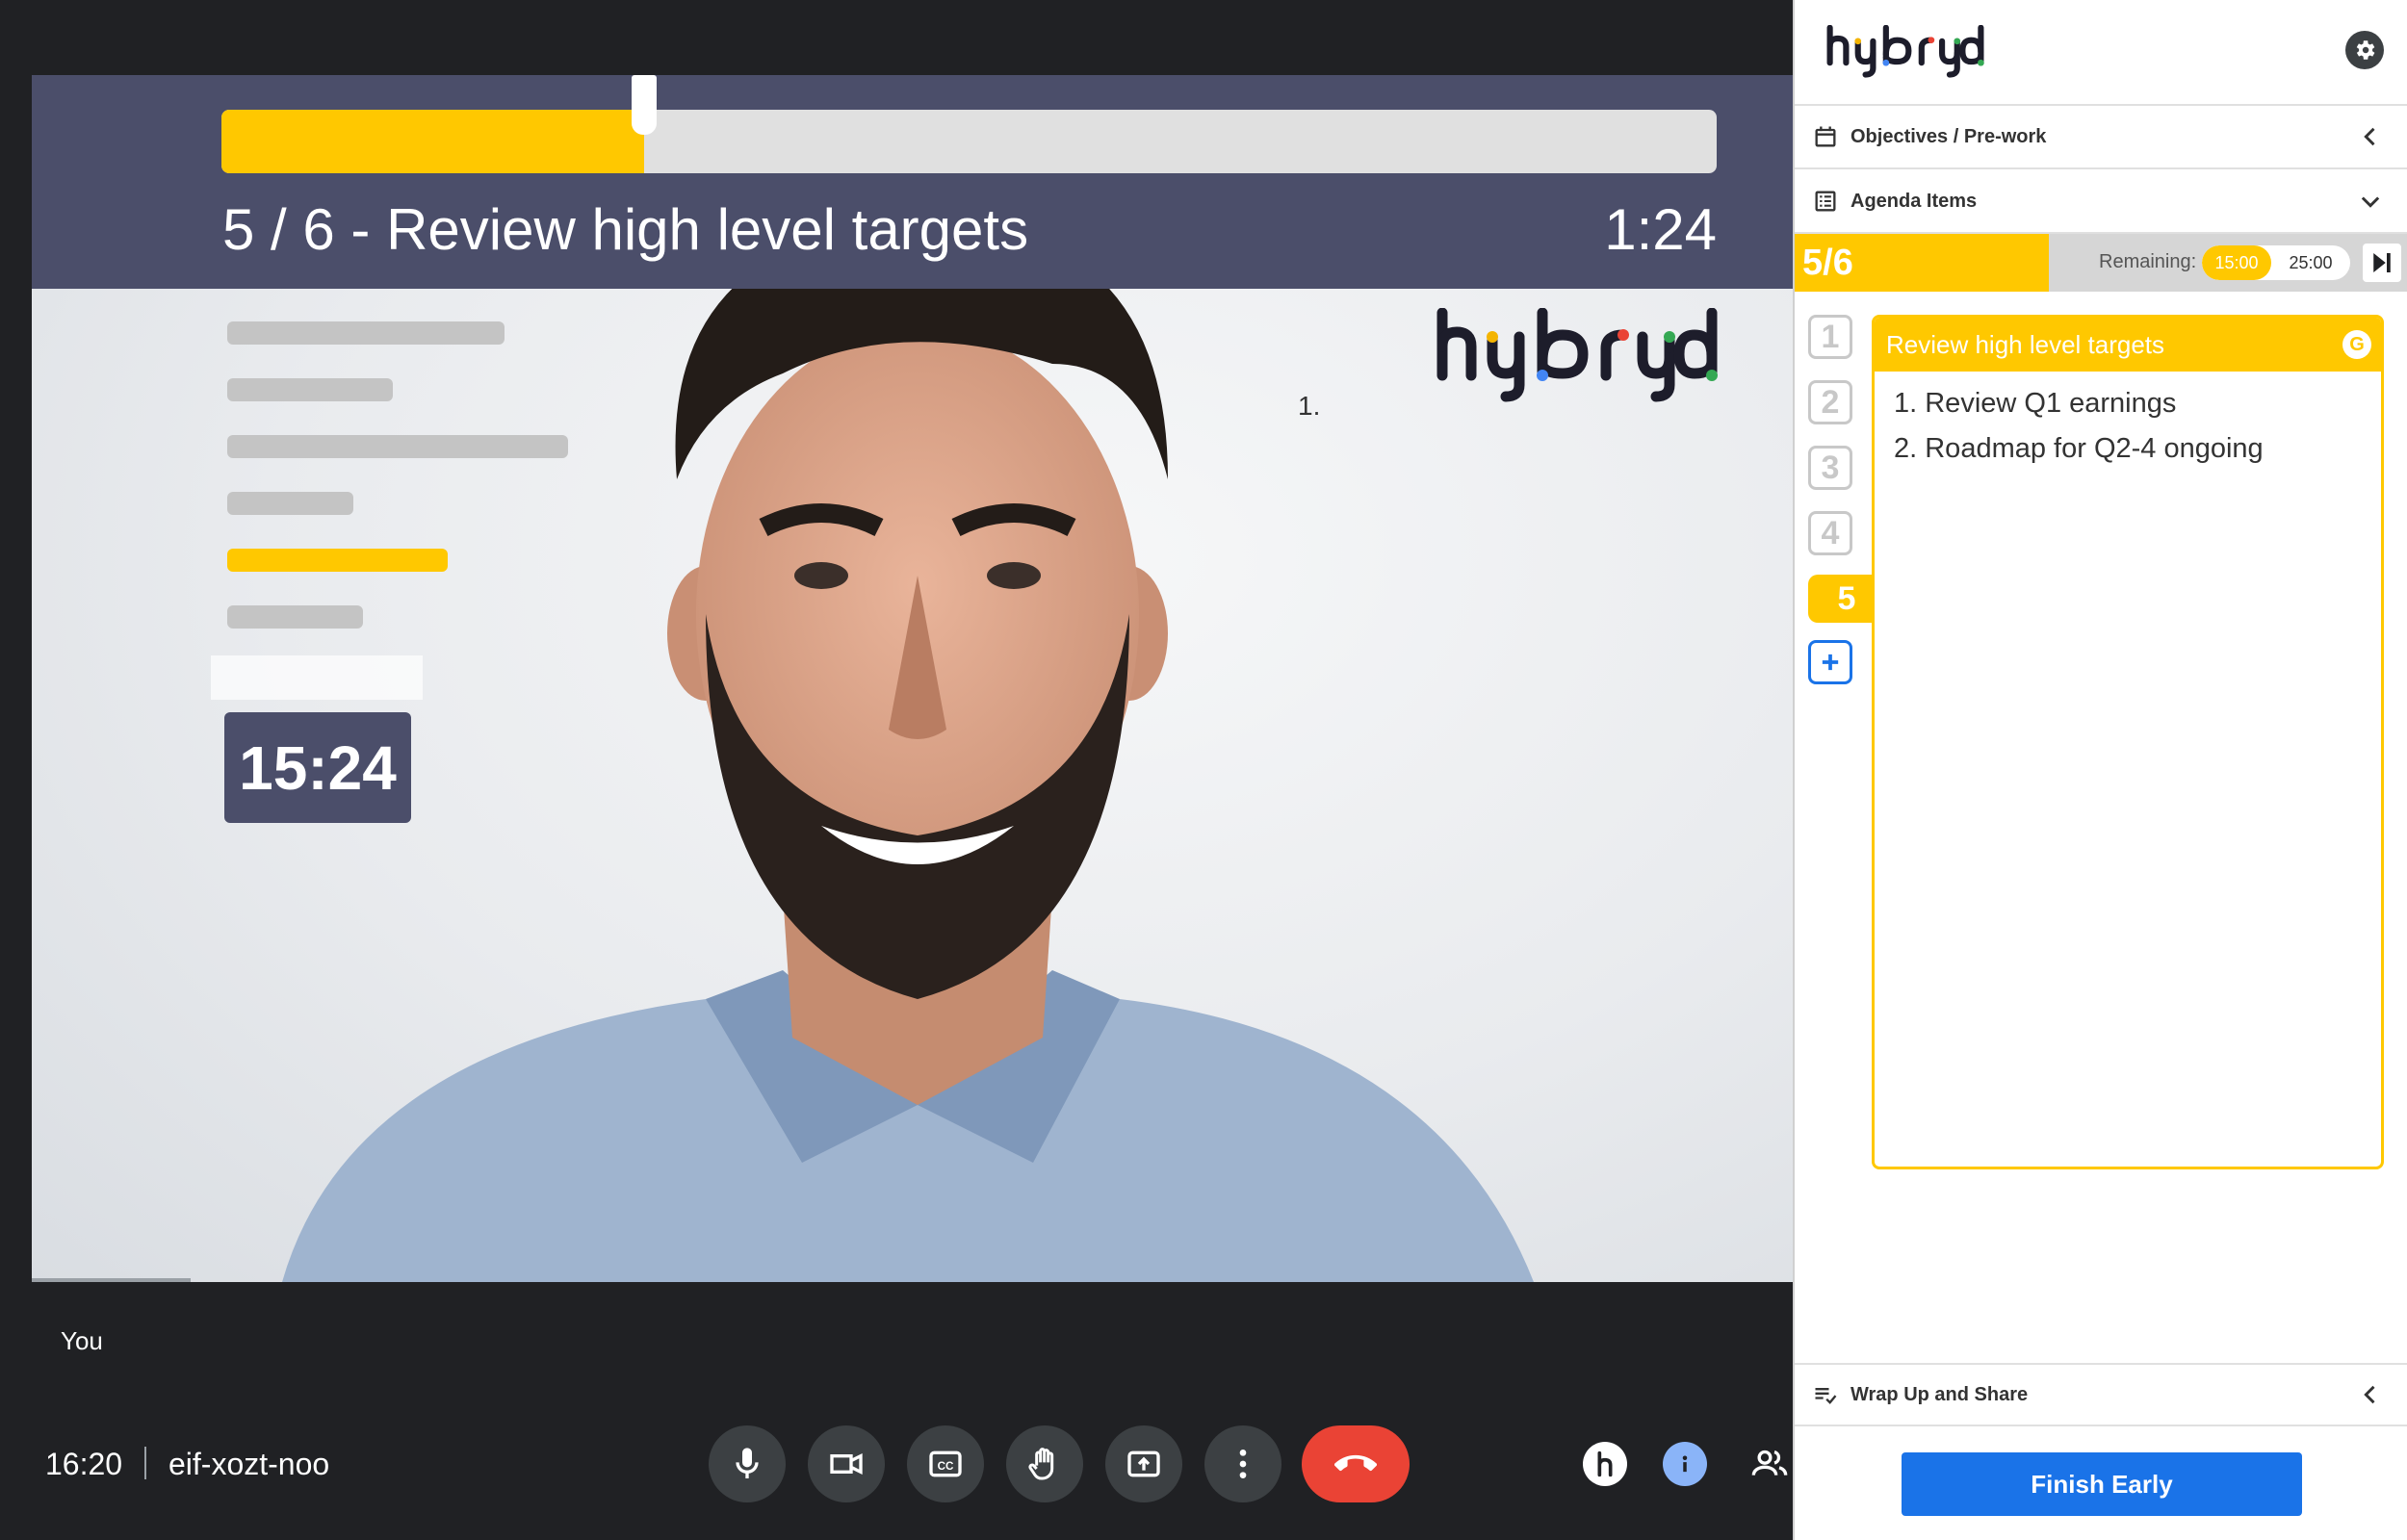 This screenshot has width=2407, height=1540. I want to click on skip-next-icon, so click(2382, 262).